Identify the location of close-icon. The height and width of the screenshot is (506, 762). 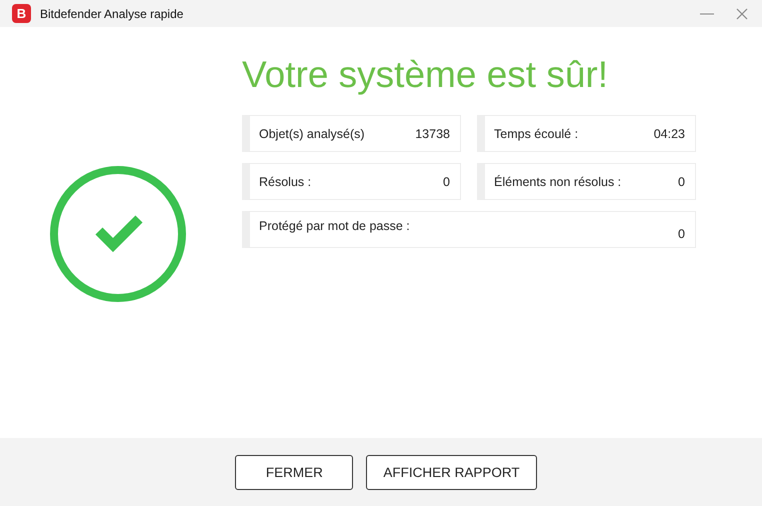
(742, 14).